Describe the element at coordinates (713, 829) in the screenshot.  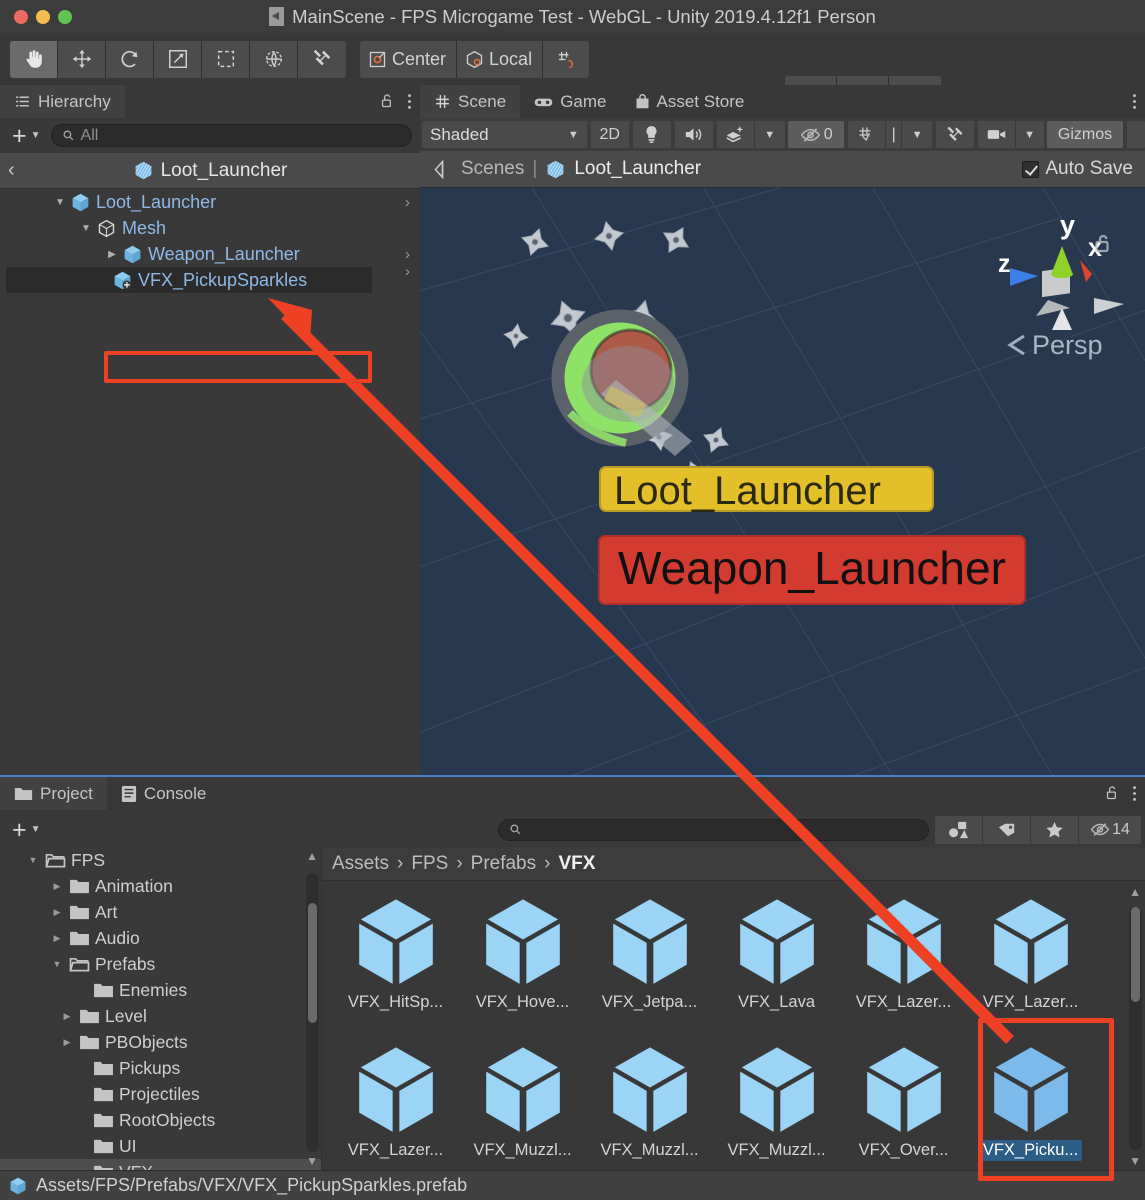
I see `project-search-input` at that location.